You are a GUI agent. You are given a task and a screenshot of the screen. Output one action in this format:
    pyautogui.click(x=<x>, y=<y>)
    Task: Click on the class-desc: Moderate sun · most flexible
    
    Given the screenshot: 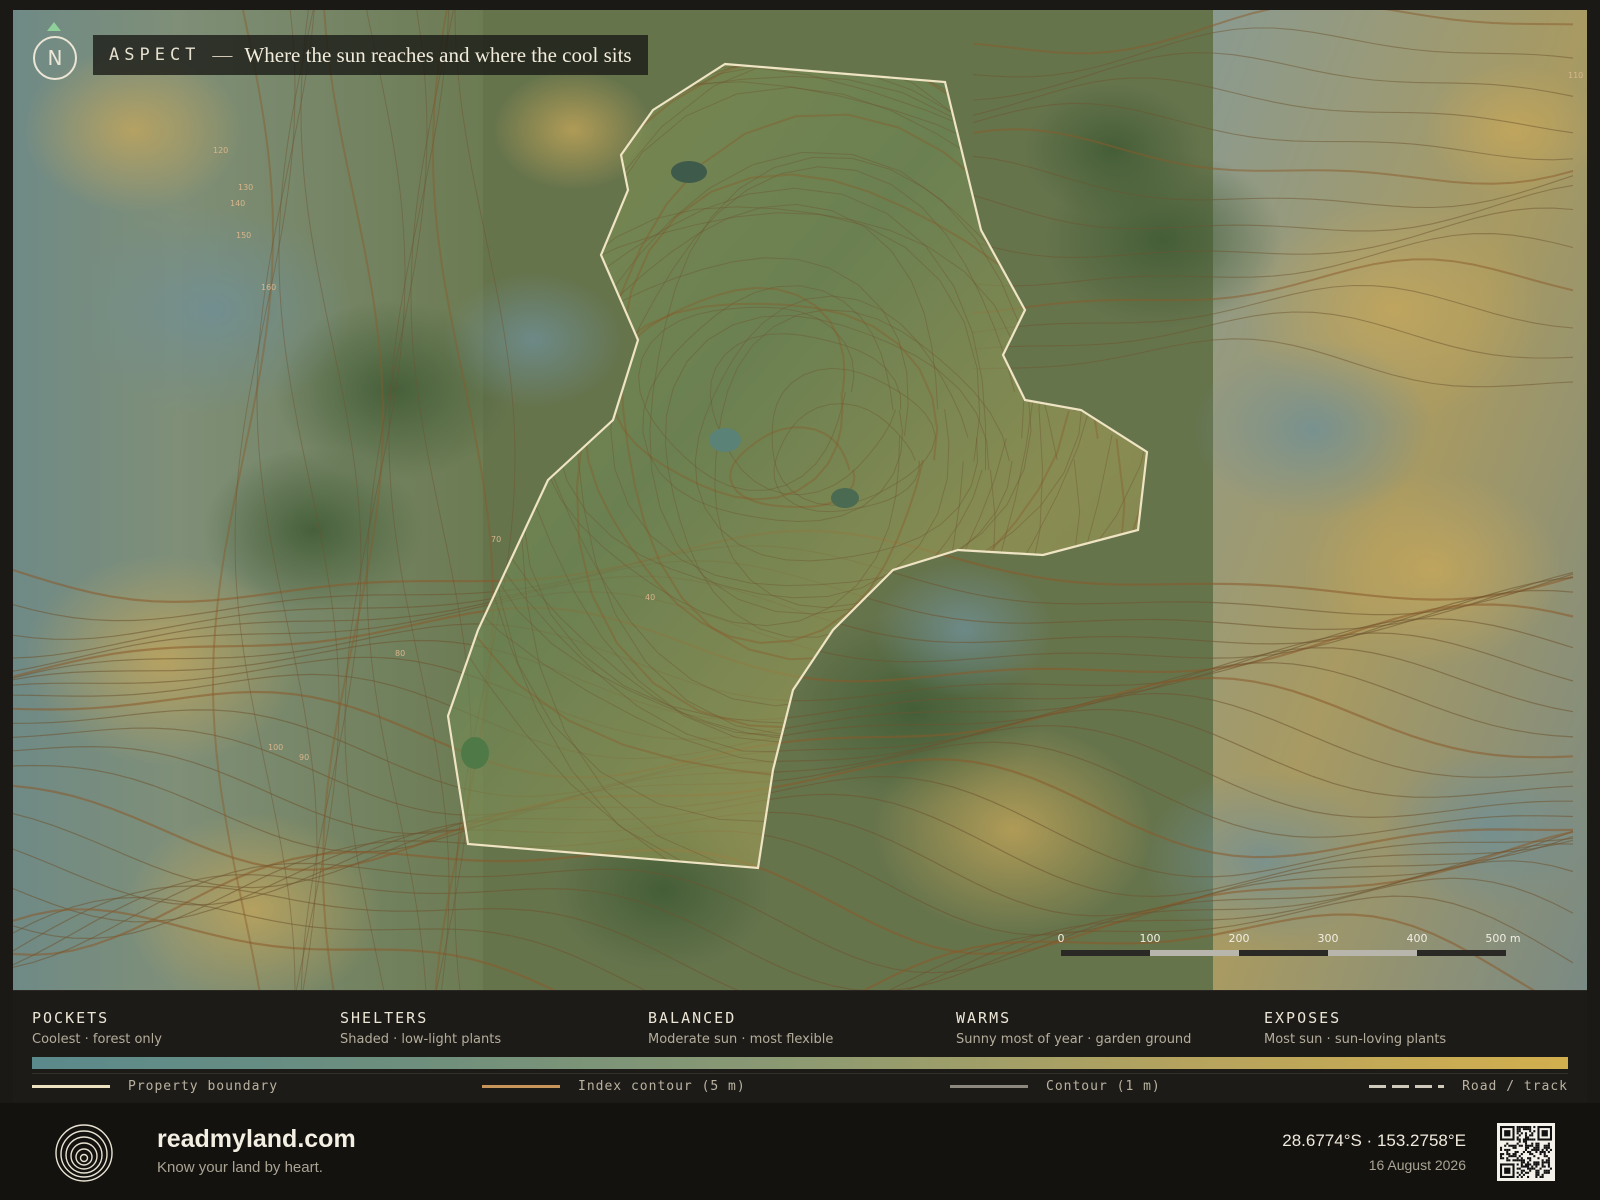 What is the action you would take?
    pyautogui.click(x=741, y=1039)
    